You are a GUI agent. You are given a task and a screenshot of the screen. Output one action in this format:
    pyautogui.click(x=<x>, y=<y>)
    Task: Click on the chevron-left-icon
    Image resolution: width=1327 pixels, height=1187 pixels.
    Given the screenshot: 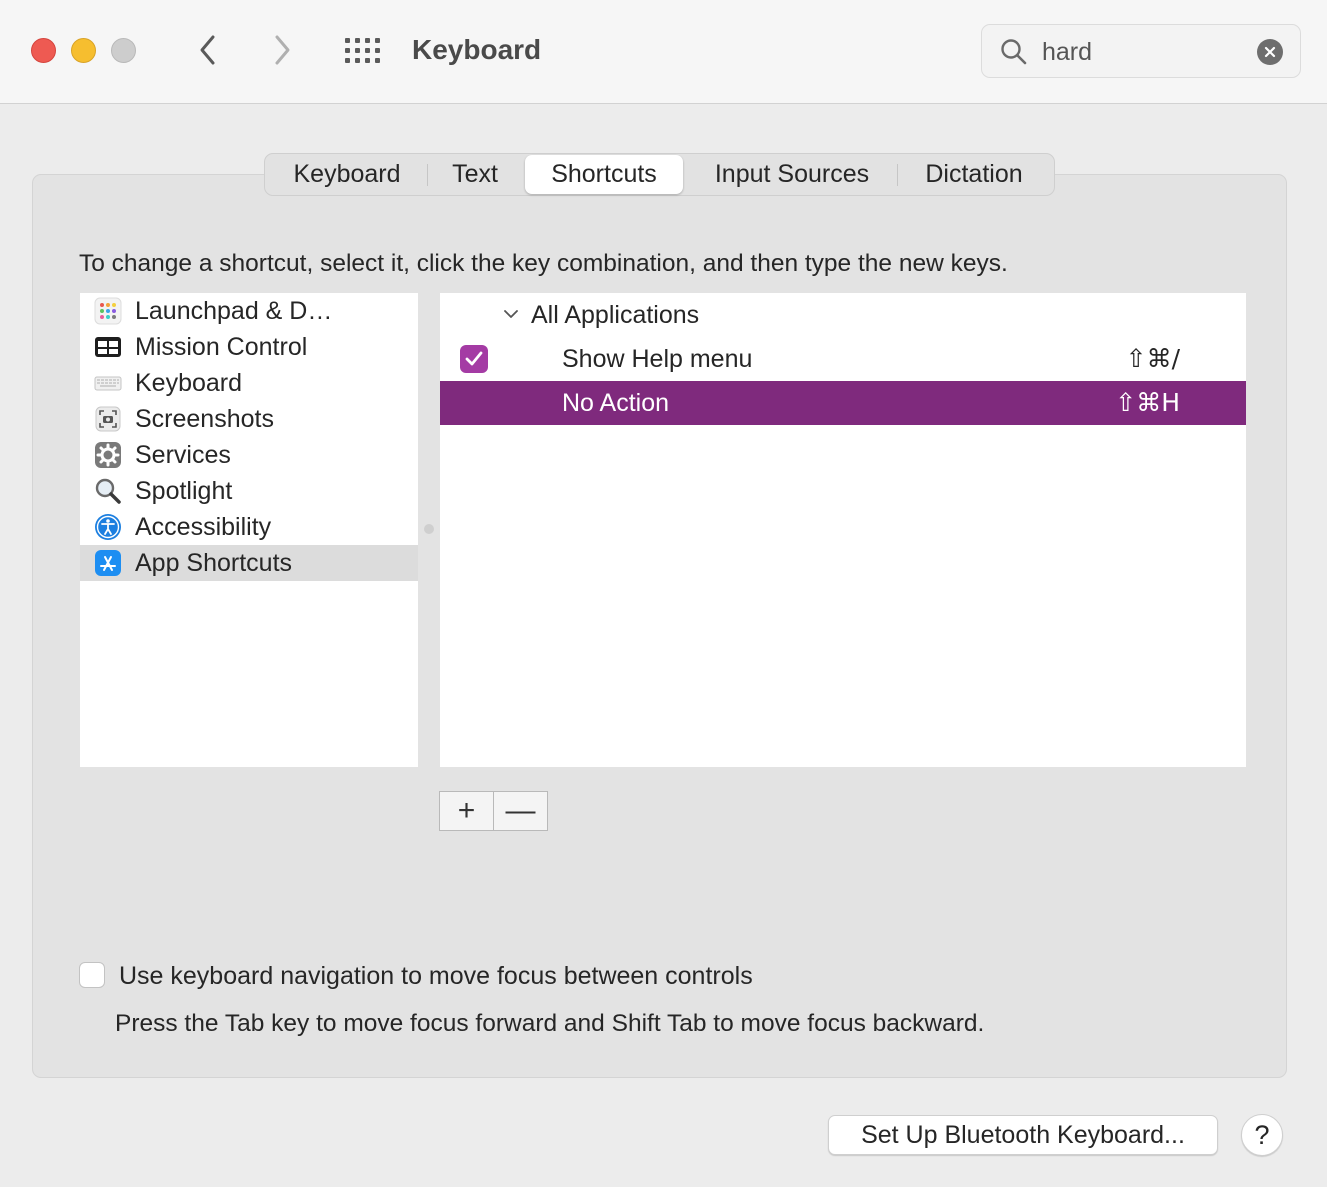 What is the action you would take?
    pyautogui.click(x=207, y=50)
    